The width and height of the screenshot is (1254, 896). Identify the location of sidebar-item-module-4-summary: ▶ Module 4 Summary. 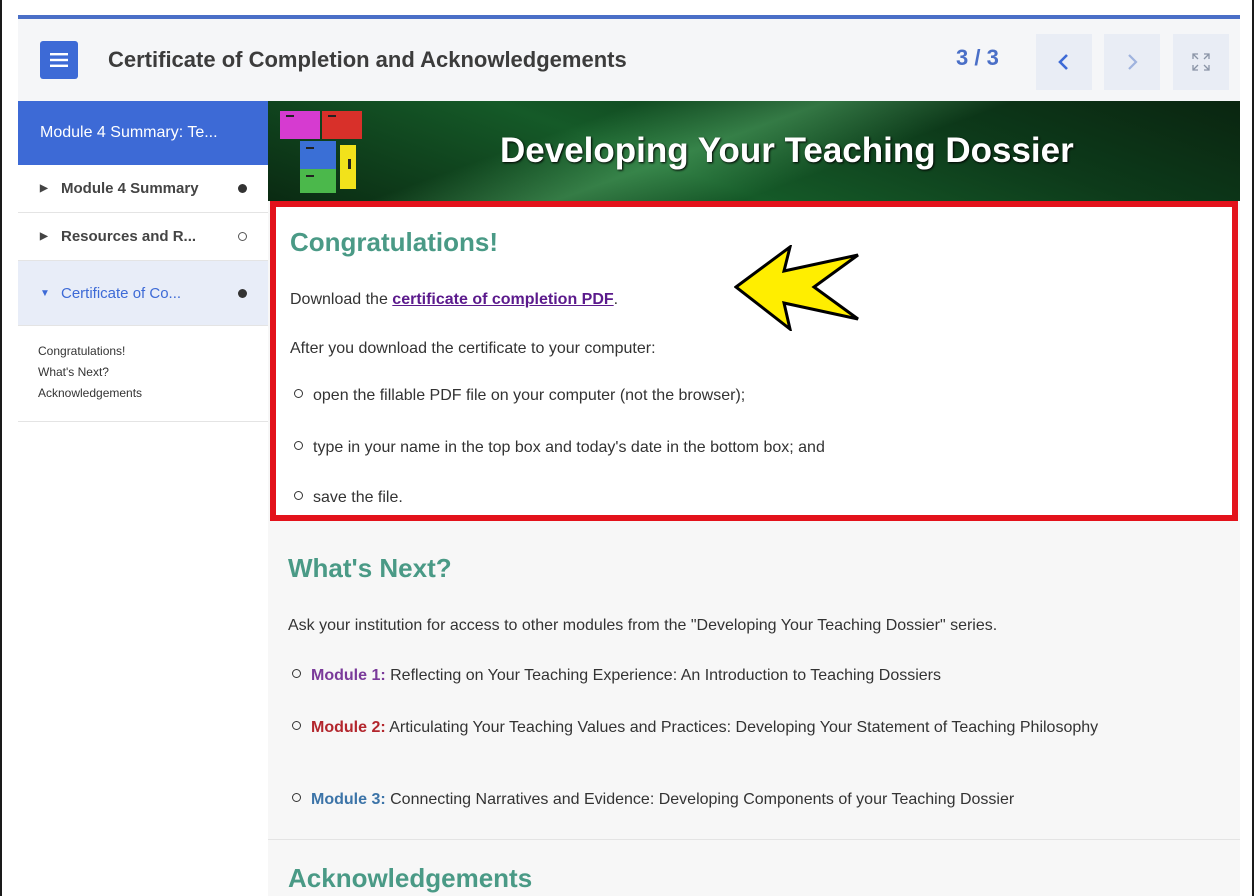
(143, 189).